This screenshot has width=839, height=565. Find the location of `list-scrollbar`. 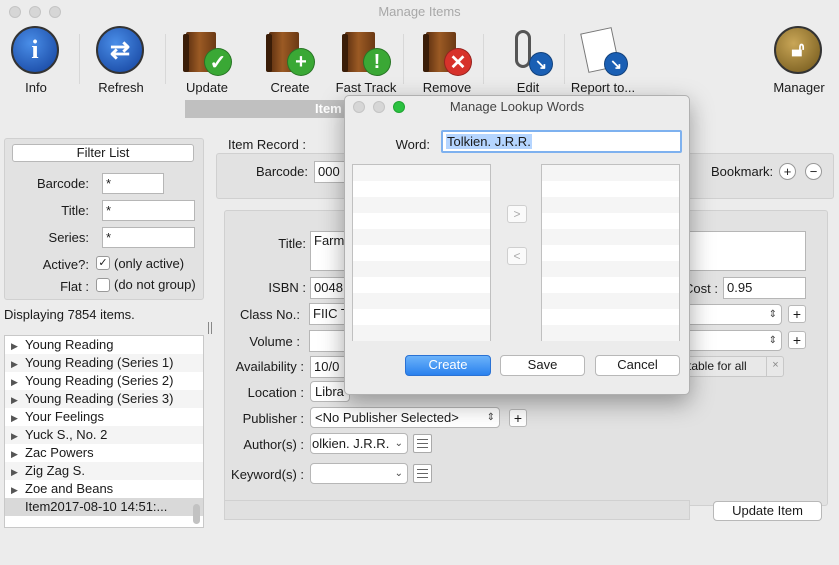

list-scrollbar is located at coordinates (196, 514).